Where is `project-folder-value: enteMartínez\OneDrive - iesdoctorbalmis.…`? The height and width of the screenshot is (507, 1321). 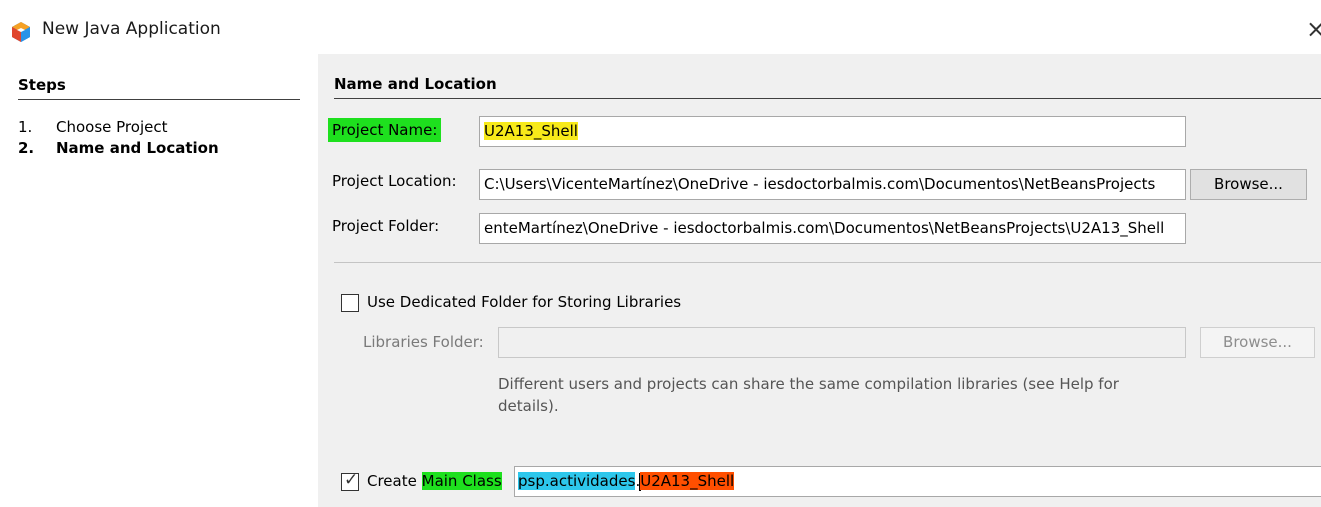
project-folder-value: enteMartínez\OneDrive - iesdoctorbalmis.… is located at coordinates (824, 228).